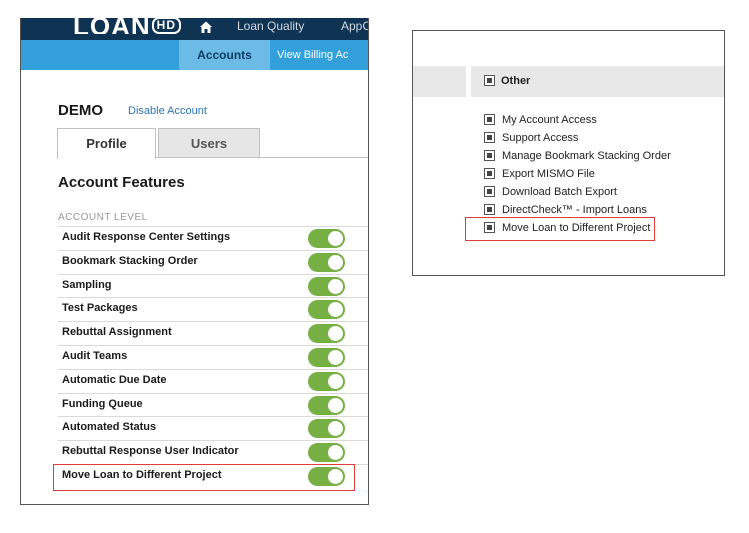 This screenshot has height=533, width=749. I want to click on account-name: DEMO, so click(80, 110).